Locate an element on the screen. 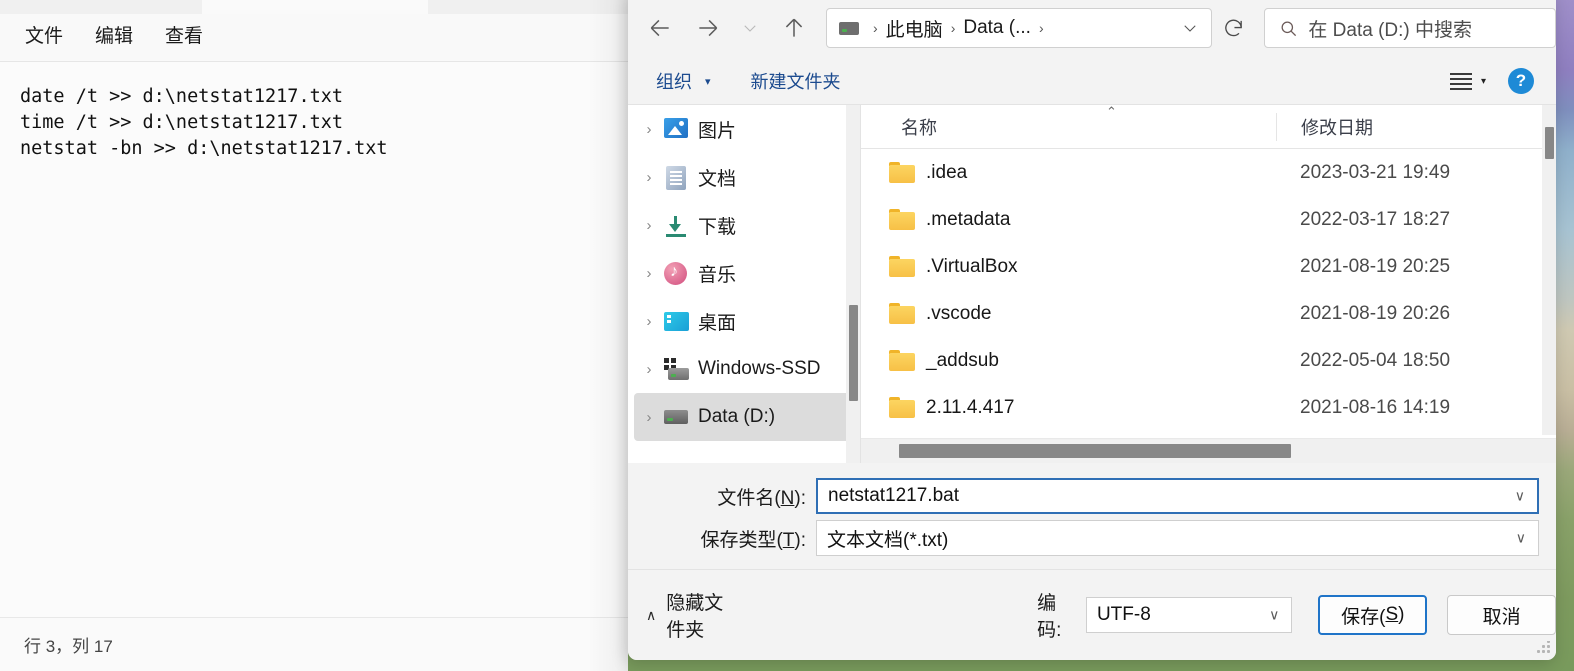 This screenshot has width=1574, height=671. table-row: .vscode 2021-08-19 20:26 is located at coordinates (1208, 313).